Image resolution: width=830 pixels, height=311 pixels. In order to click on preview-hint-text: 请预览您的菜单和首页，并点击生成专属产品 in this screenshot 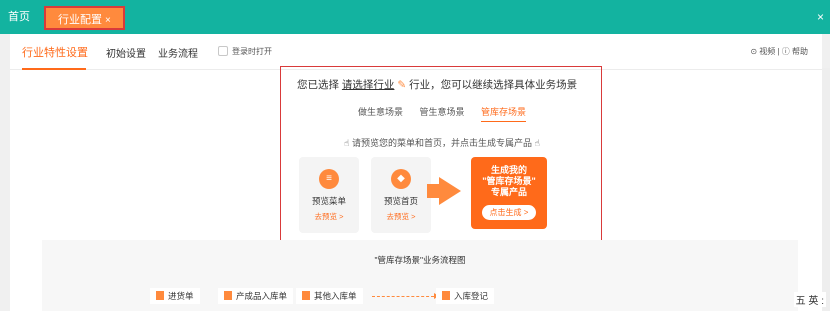, I will do `click(441, 143)`.